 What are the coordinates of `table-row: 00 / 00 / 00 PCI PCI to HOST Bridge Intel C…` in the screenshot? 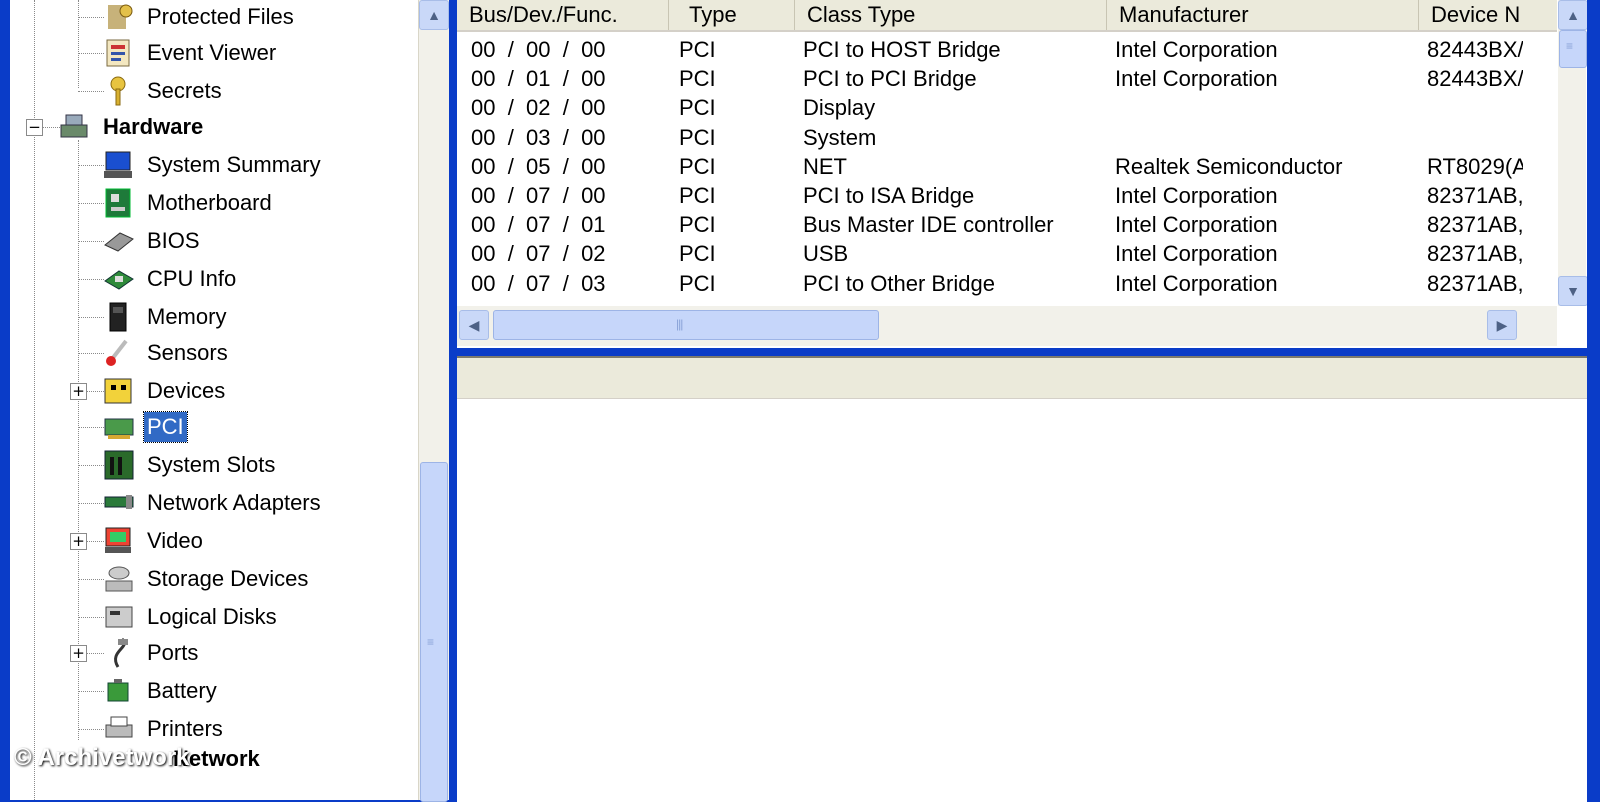 It's located at (1007, 49).